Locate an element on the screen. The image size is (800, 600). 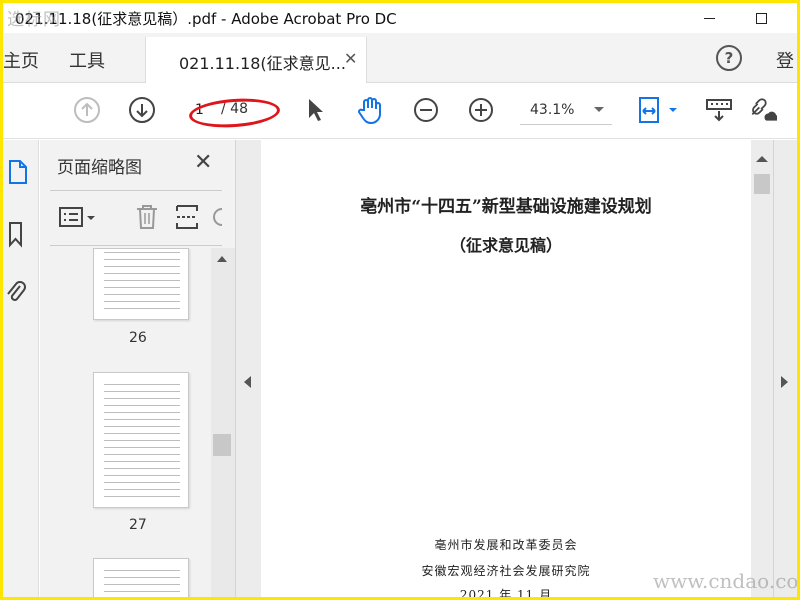
next-page-icon is located at coordinates (142, 110).